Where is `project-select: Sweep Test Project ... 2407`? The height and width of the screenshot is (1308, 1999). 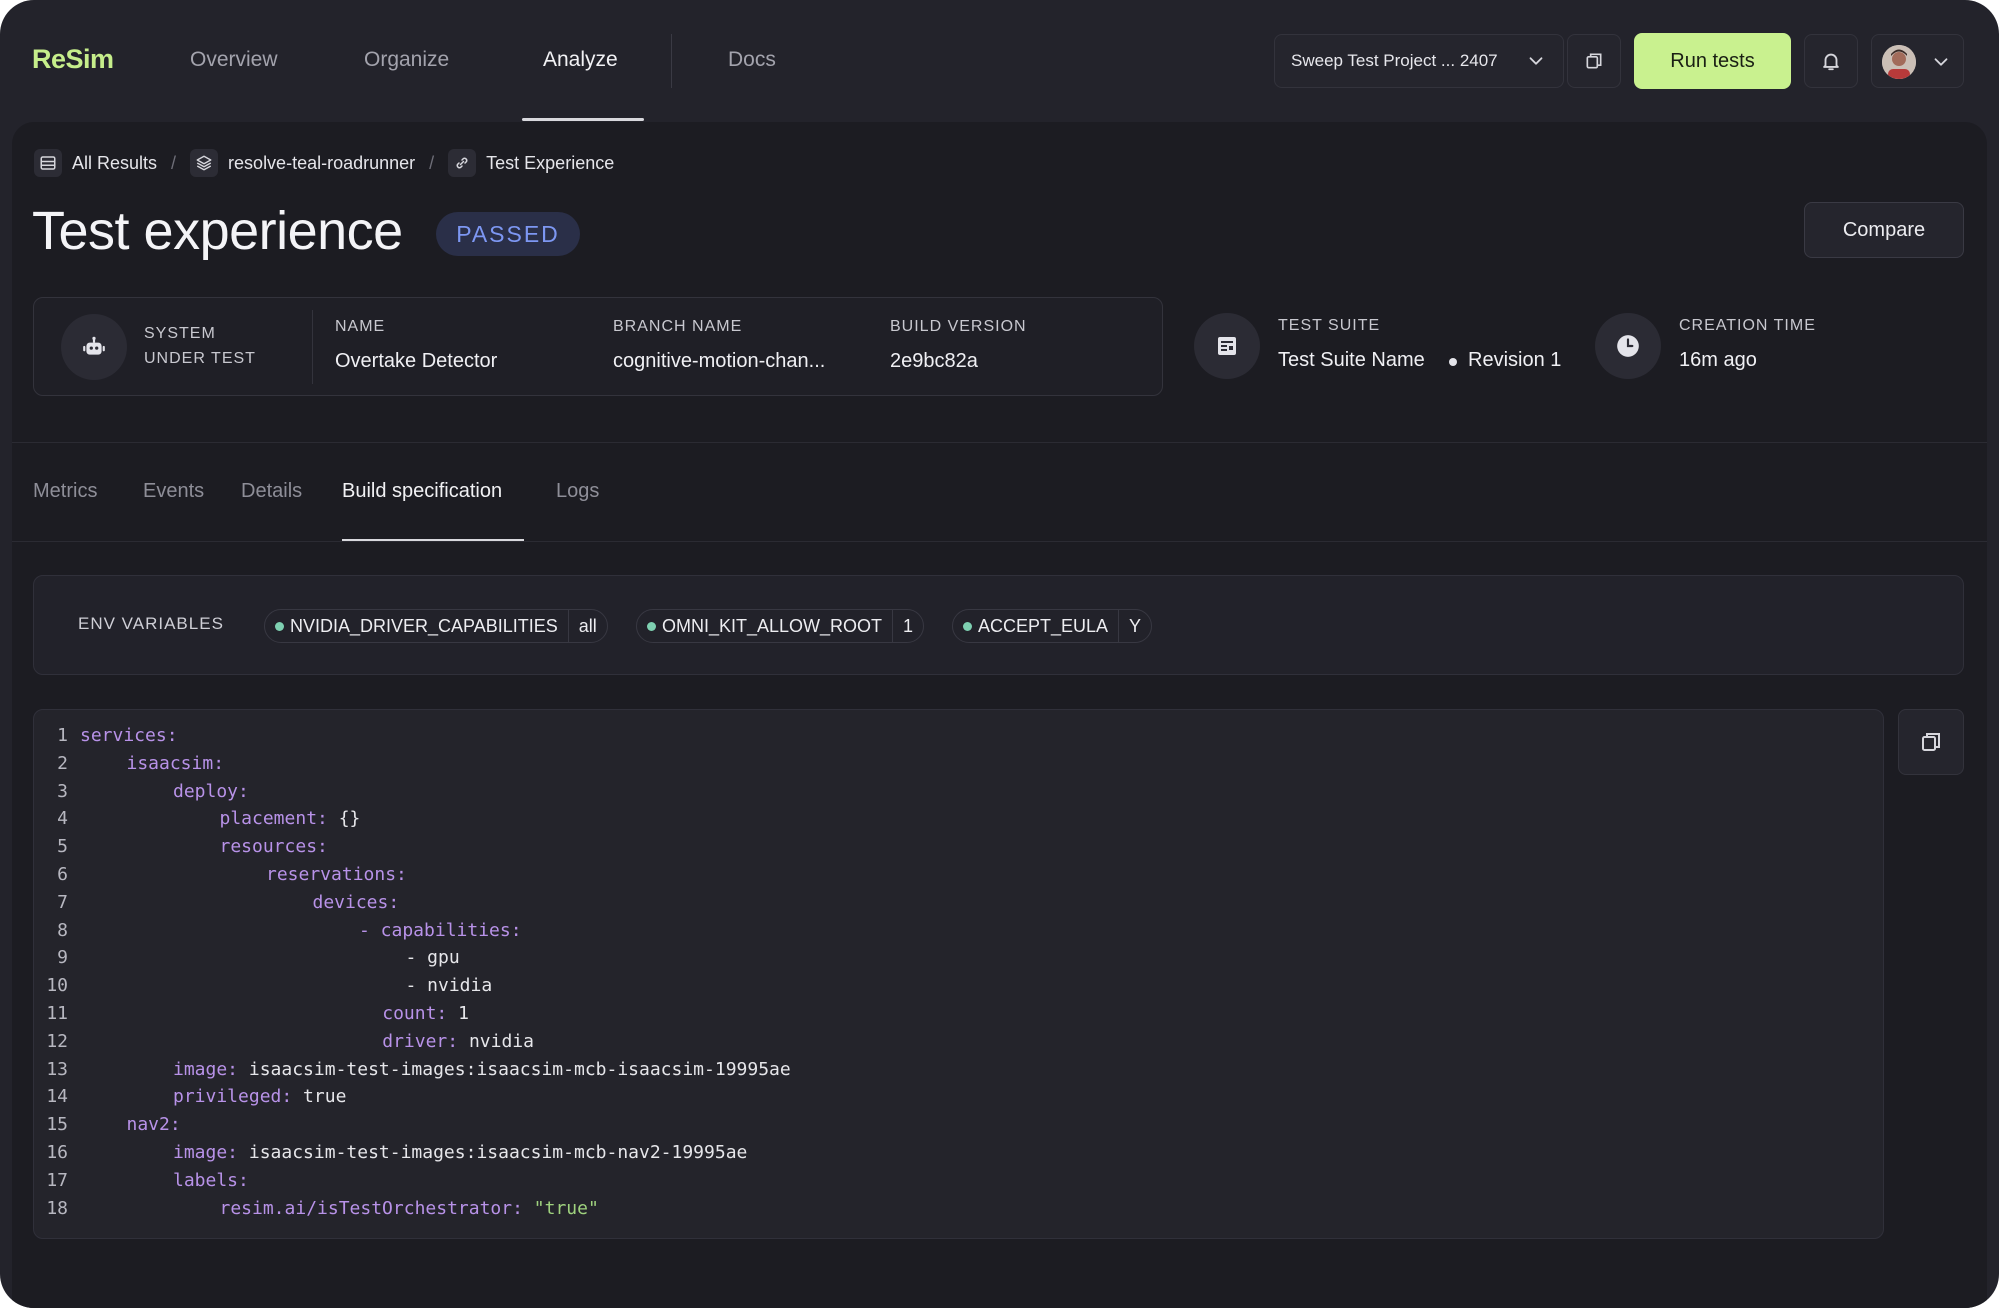 project-select: Sweep Test Project ... 2407 is located at coordinates (1419, 61).